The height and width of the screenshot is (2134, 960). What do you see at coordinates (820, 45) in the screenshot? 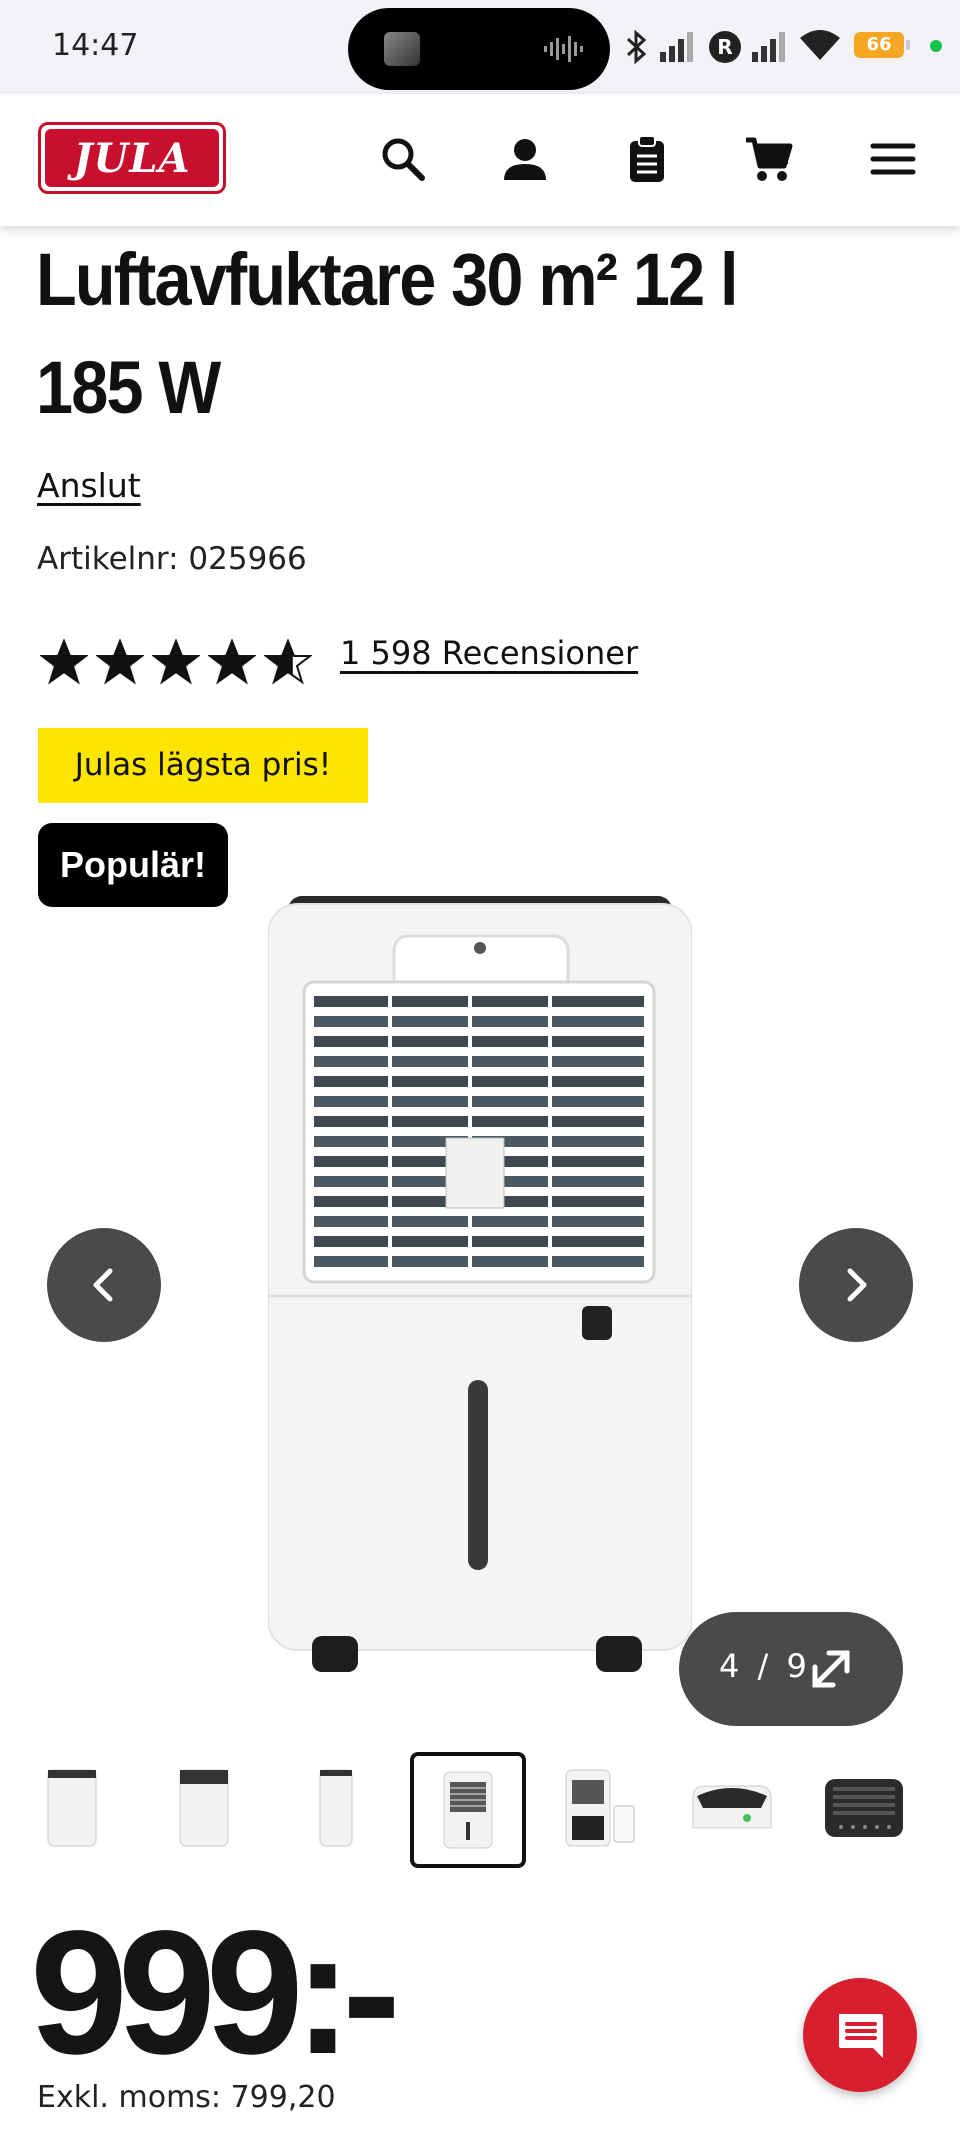
I see `wifi-icon` at bounding box center [820, 45].